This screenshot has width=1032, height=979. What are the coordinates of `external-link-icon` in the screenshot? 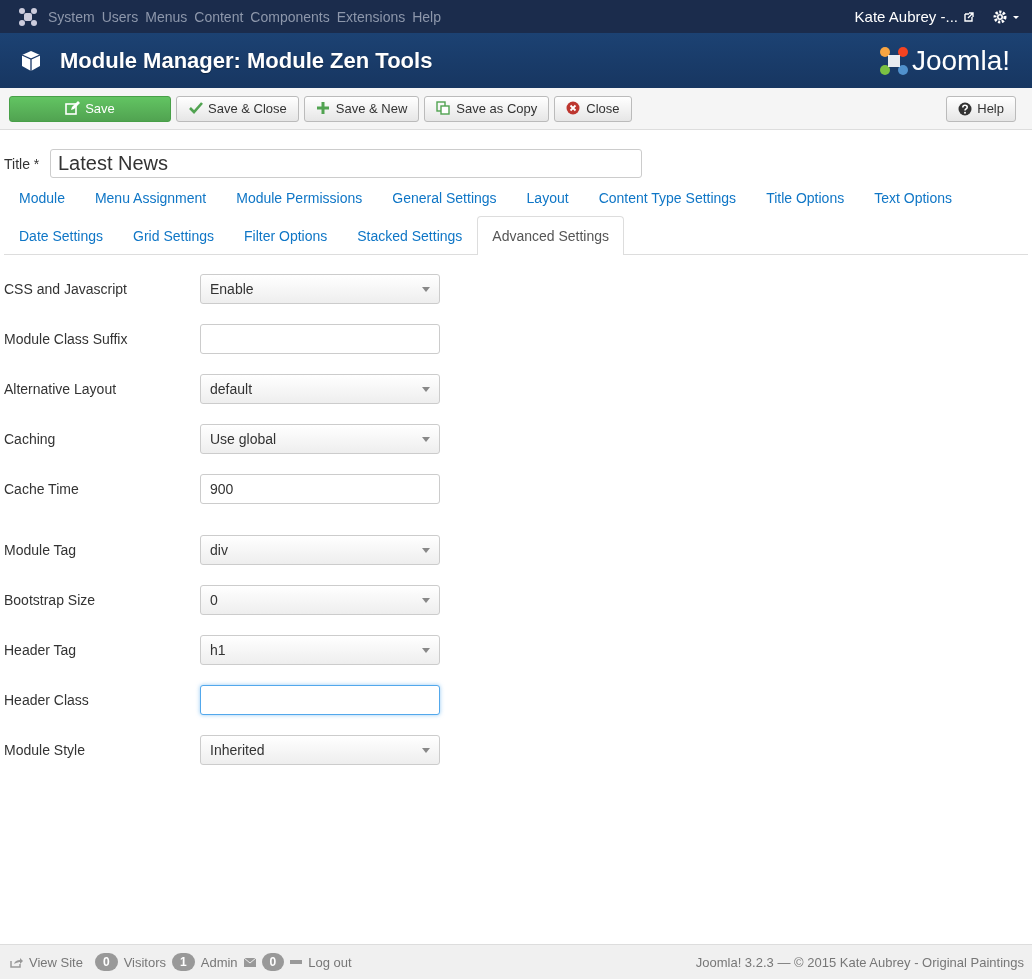 It's located at (969, 16).